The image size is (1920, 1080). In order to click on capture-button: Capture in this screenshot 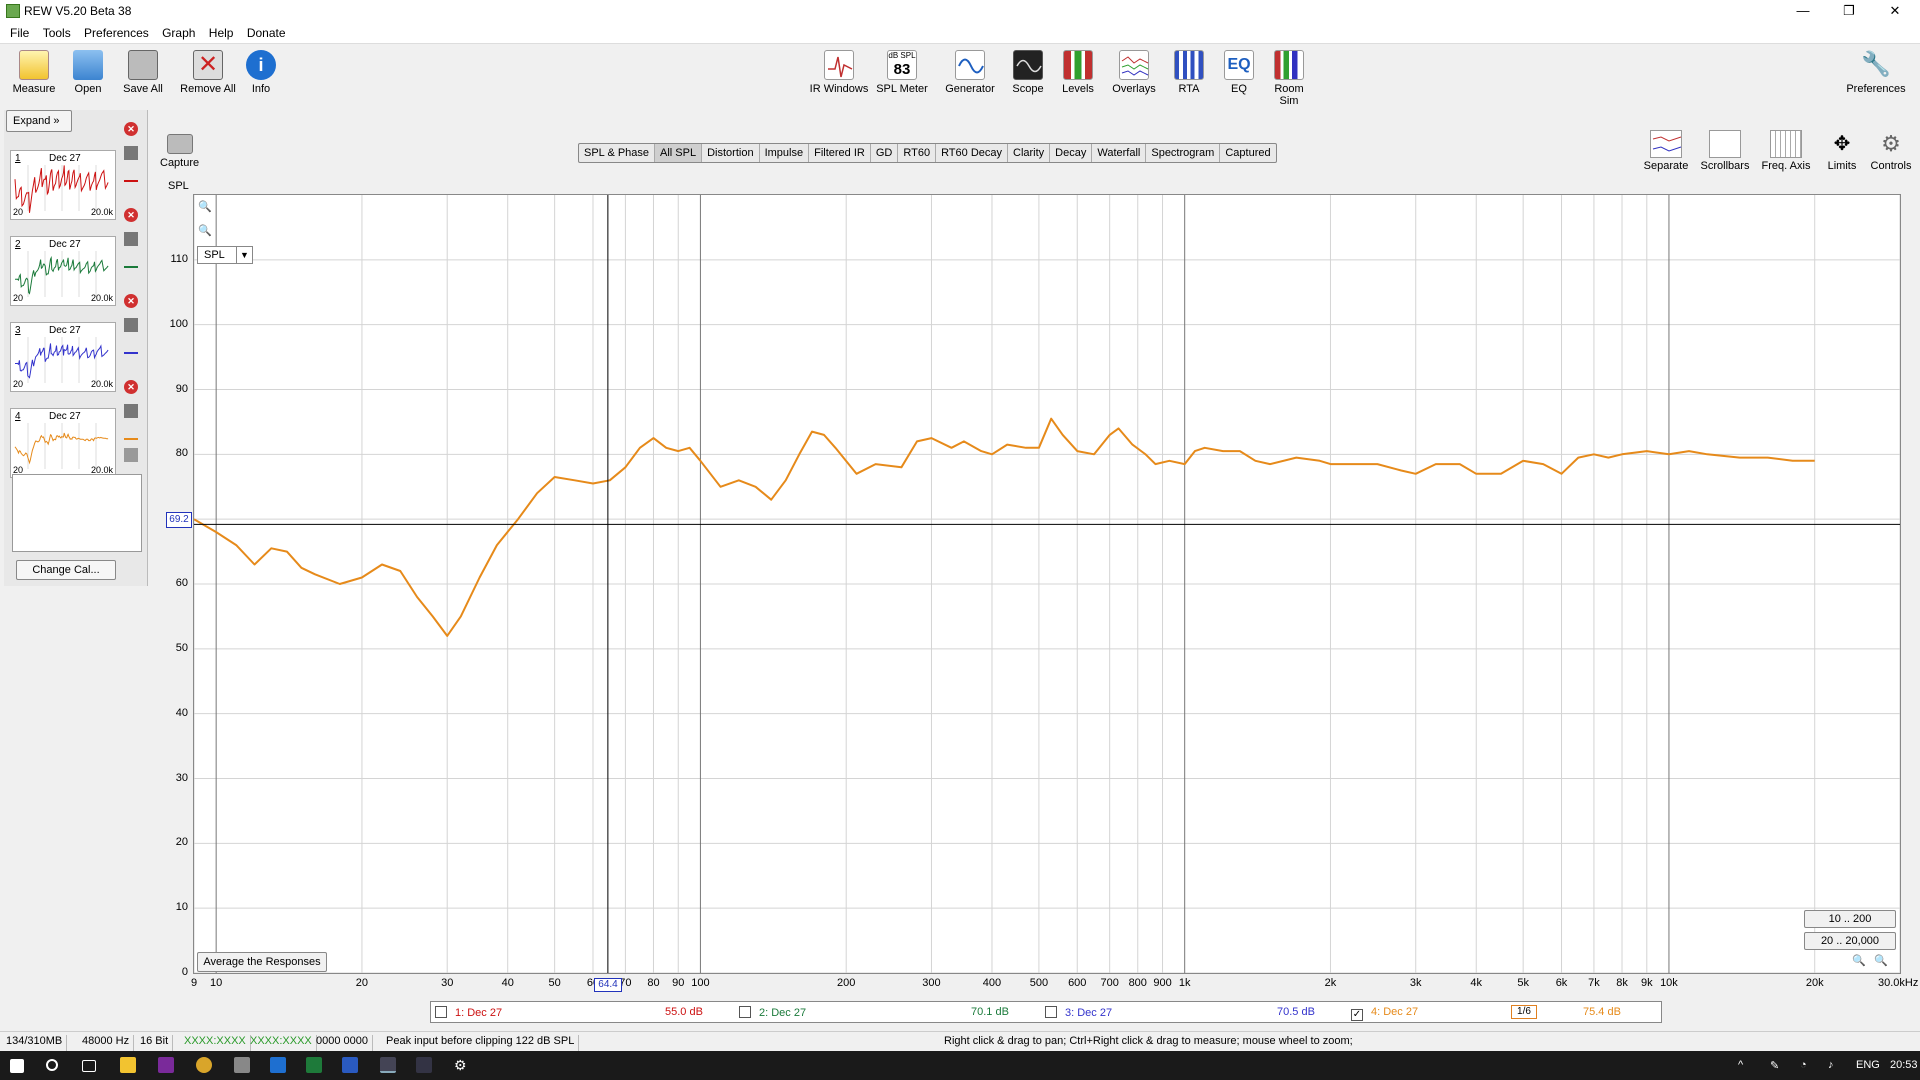, I will do `click(179, 151)`.